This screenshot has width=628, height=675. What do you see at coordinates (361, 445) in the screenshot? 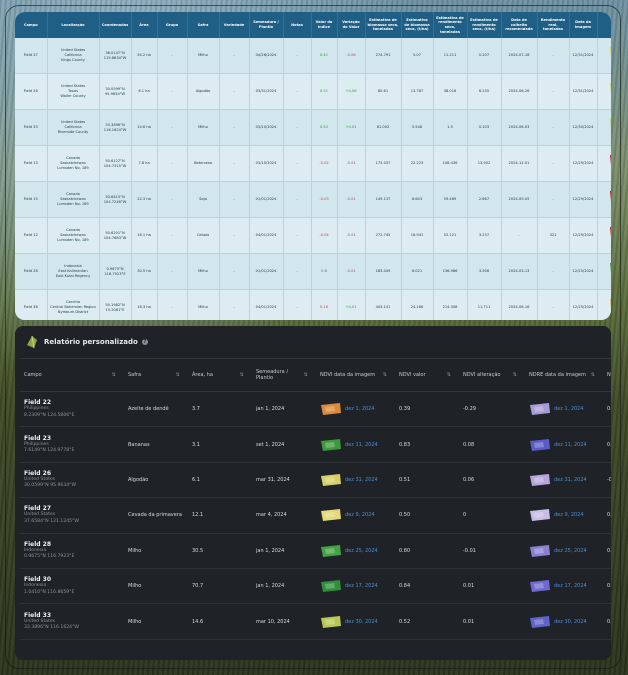
I see `ndvi-date-link: dez 11, 2024` at bounding box center [361, 445].